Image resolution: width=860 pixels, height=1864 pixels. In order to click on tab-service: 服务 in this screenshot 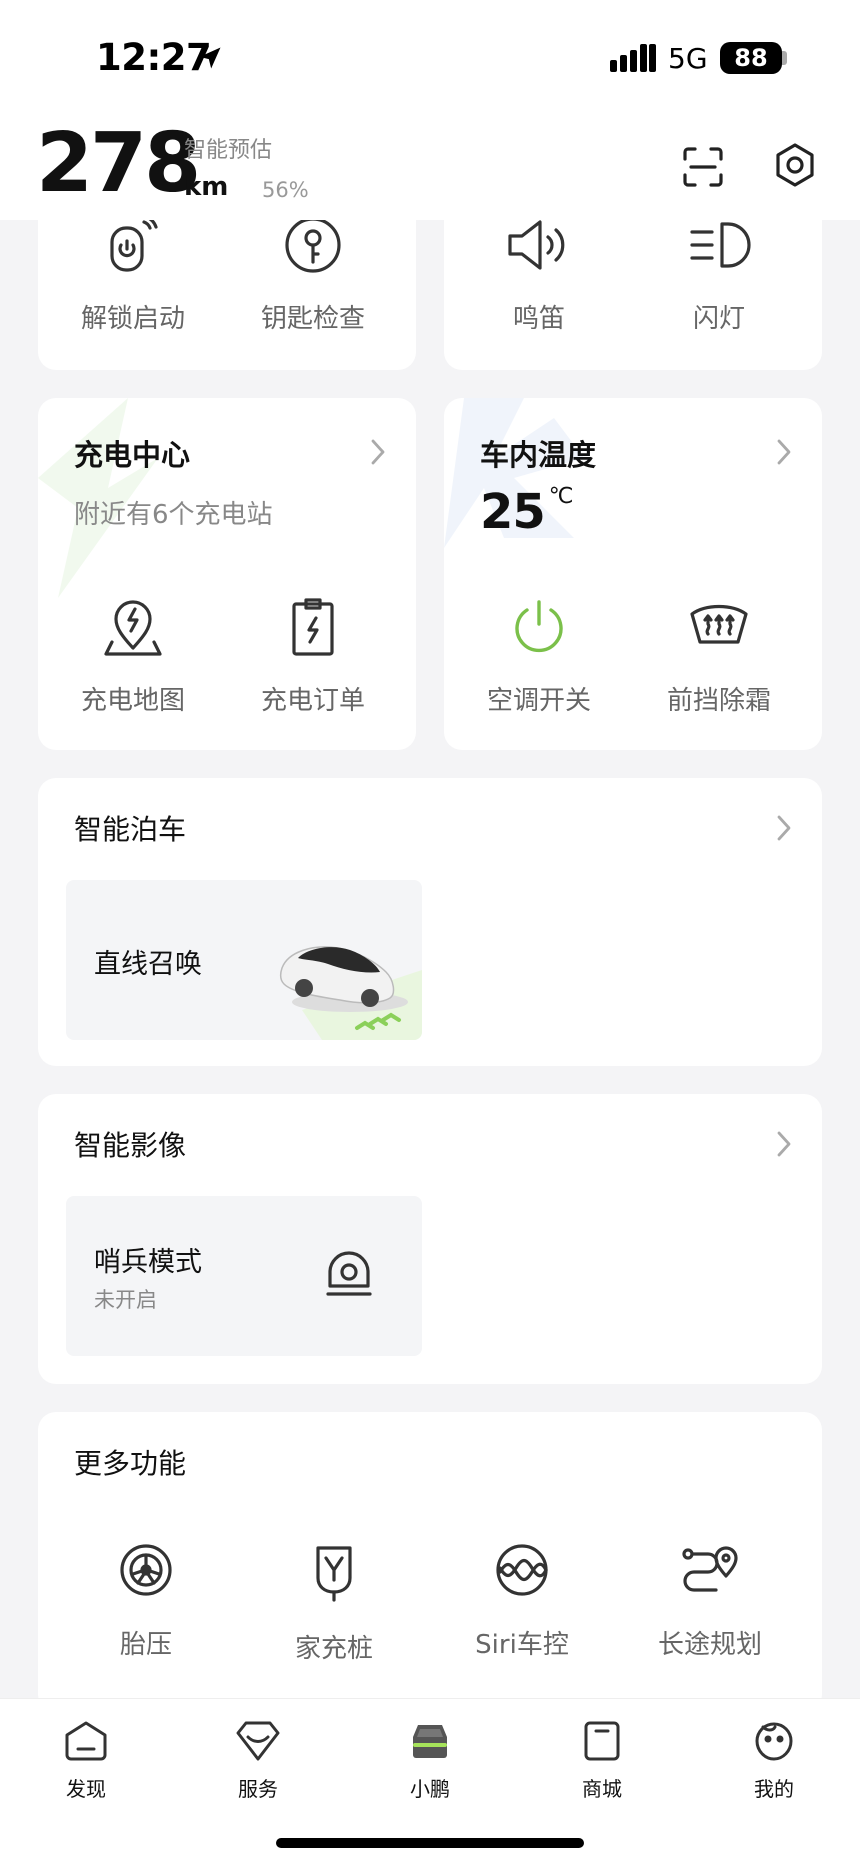, I will do `click(258, 1760)`.